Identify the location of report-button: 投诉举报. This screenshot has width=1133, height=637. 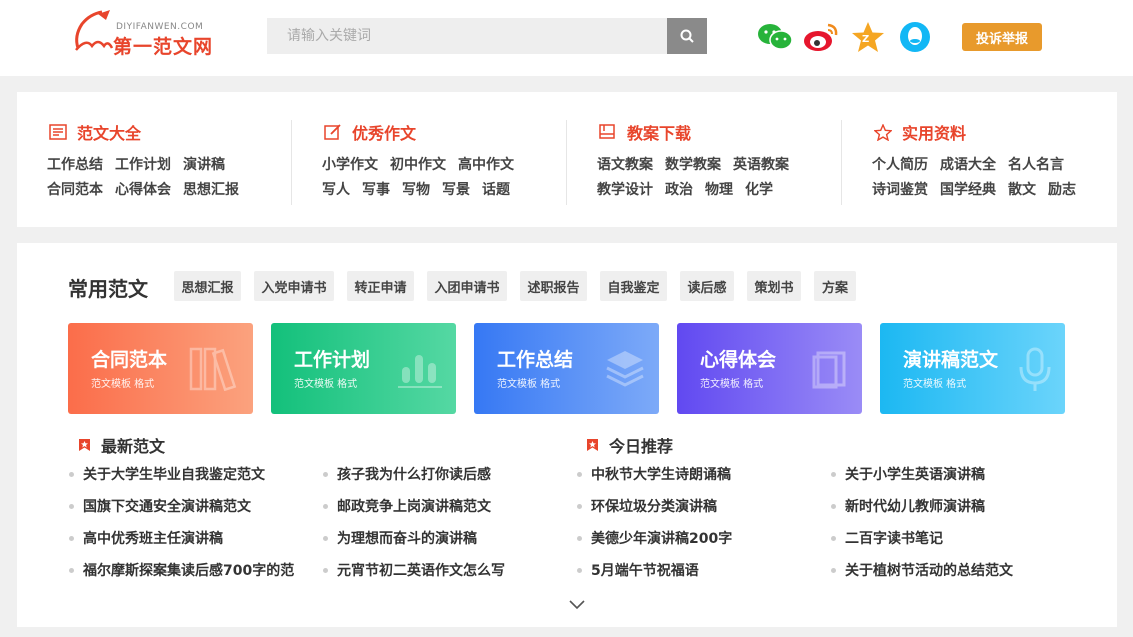
(1002, 37).